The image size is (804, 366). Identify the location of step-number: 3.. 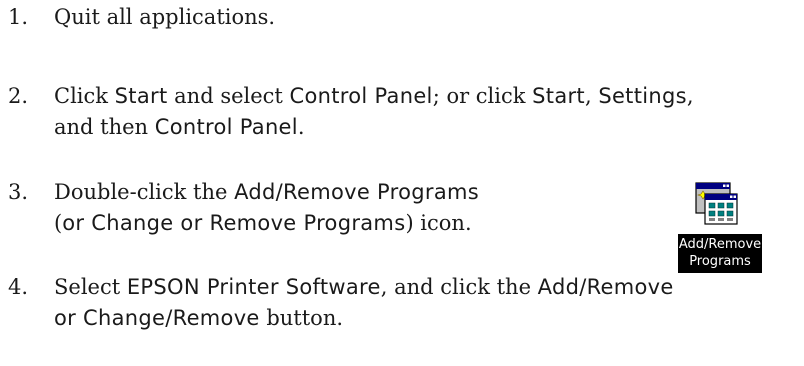
(18, 192).